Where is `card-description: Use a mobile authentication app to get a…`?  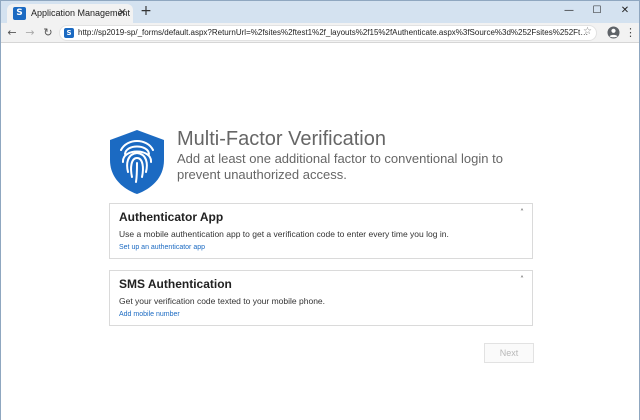 card-description: Use a mobile authentication app to get a… is located at coordinates (284, 234).